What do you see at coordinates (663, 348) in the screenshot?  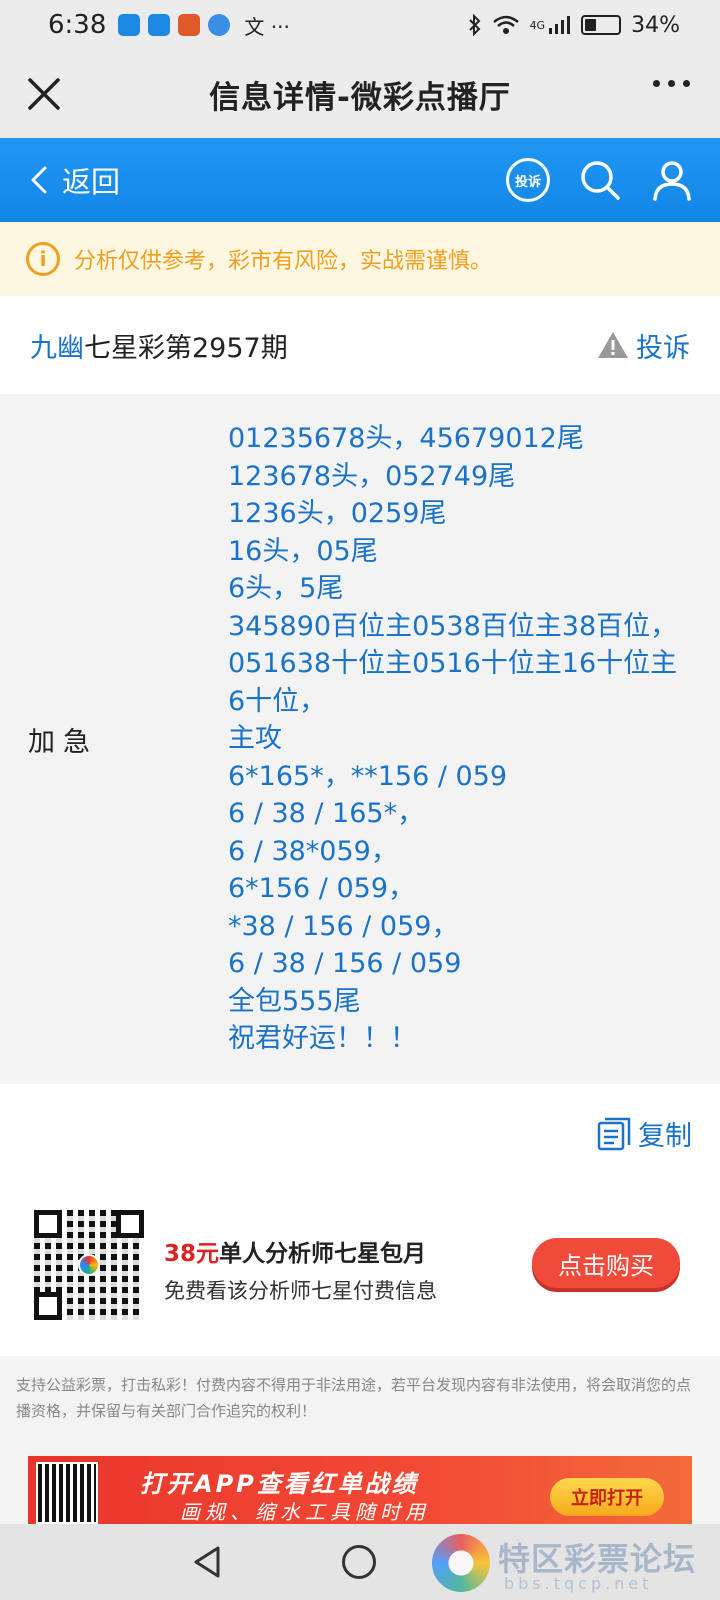 I see `report-label: 投诉` at bounding box center [663, 348].